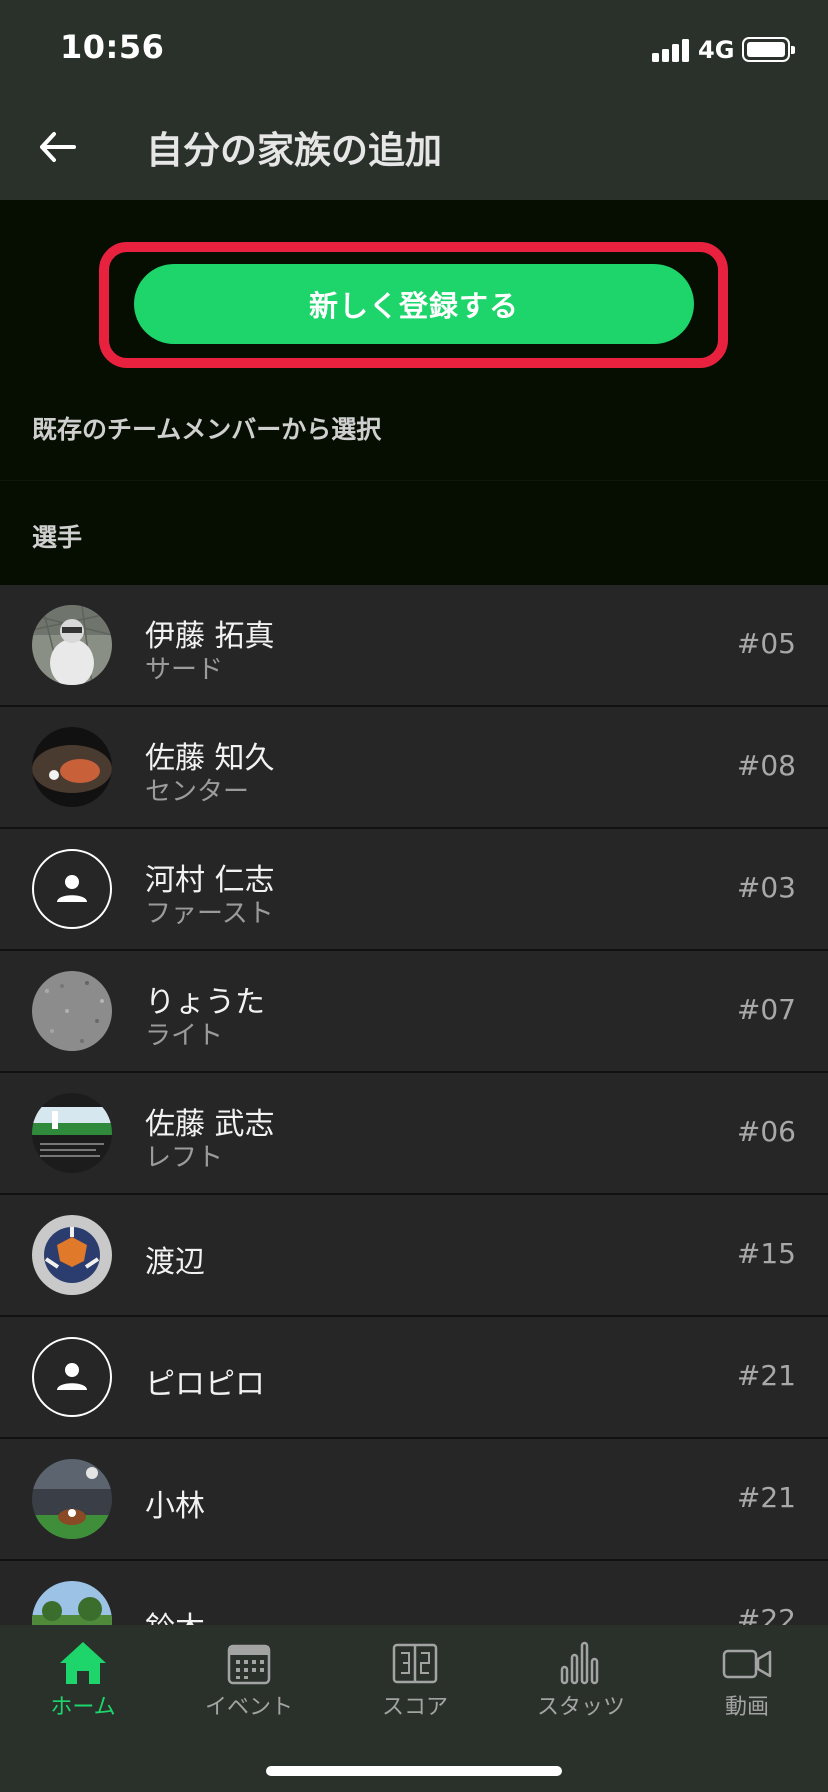 The height and width of the screenshot is (1792, 828). I want to click on tab-label: ホーム, so click(83, 1707).